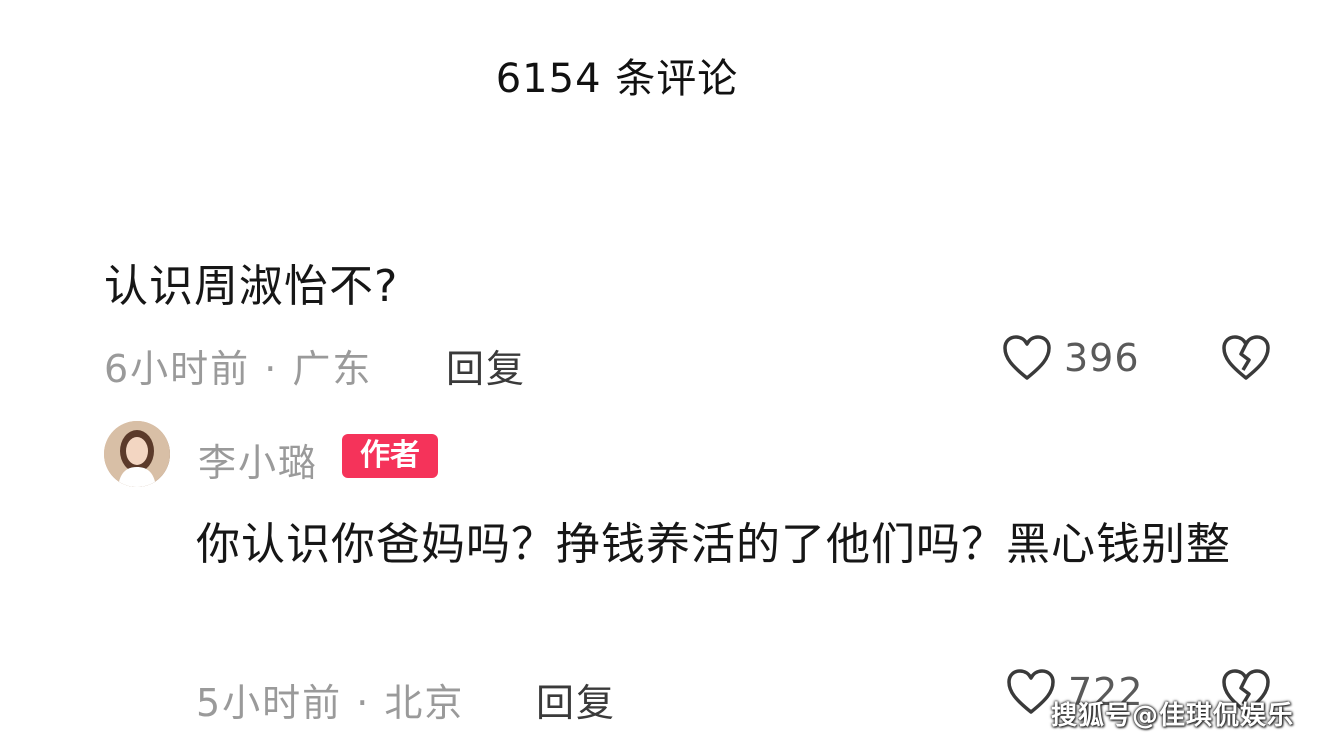 Image resolution: width=1320 pixels, height=742 pixels. What do you see at coordinates (251, 286) in the screenshot?
I see `comment-text: 认识周淑怡不?` at bounding box center [251, 286].